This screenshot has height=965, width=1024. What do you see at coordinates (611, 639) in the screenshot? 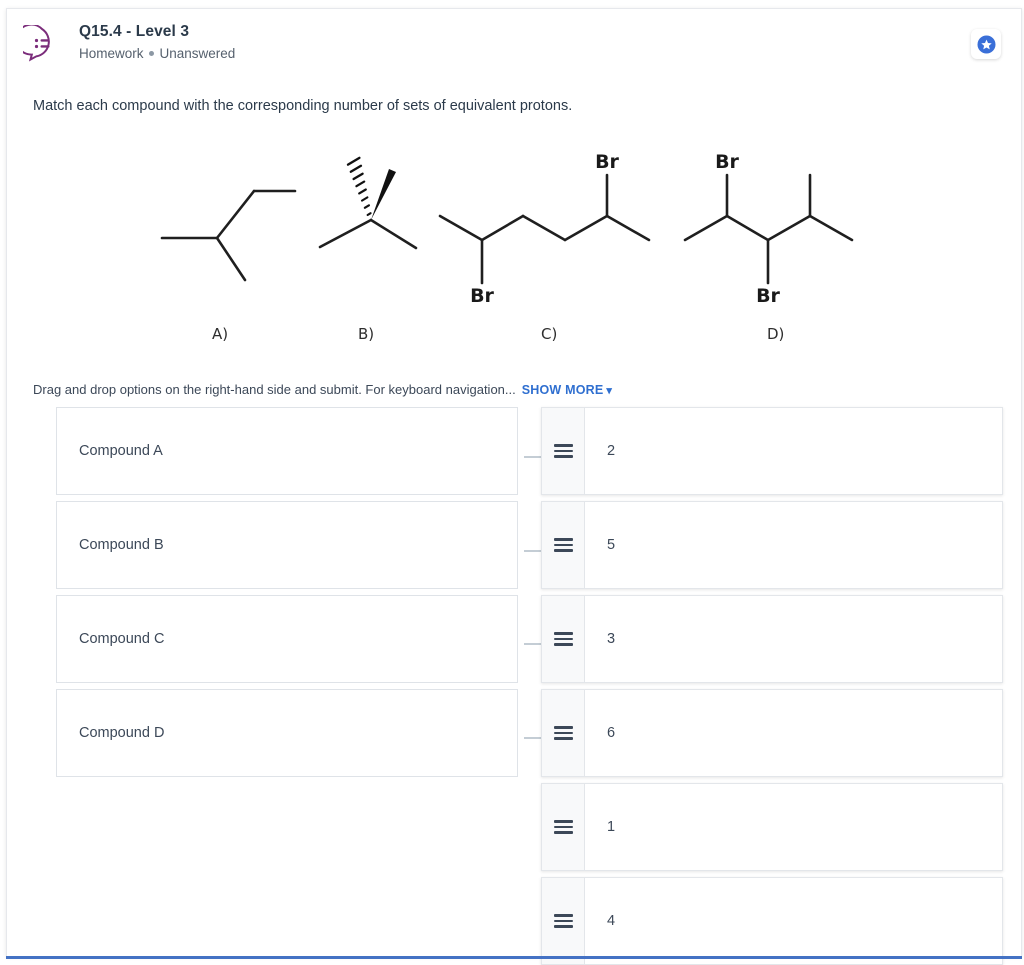
I see `answer-card-label: 3` at bounding box center [611, 639].